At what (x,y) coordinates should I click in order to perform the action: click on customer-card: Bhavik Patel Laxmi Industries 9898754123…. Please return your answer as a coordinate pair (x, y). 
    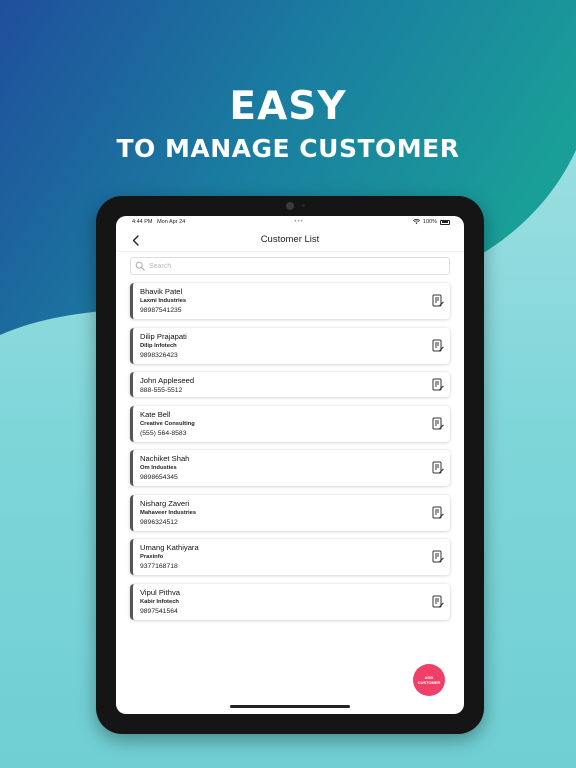
    Looking at the image, I should click on (290, 301).